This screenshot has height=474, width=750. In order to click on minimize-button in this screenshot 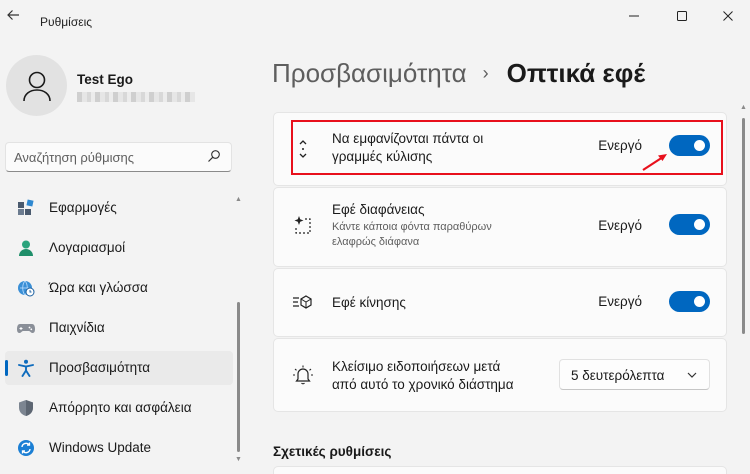, I will do `click(634, 16)`.